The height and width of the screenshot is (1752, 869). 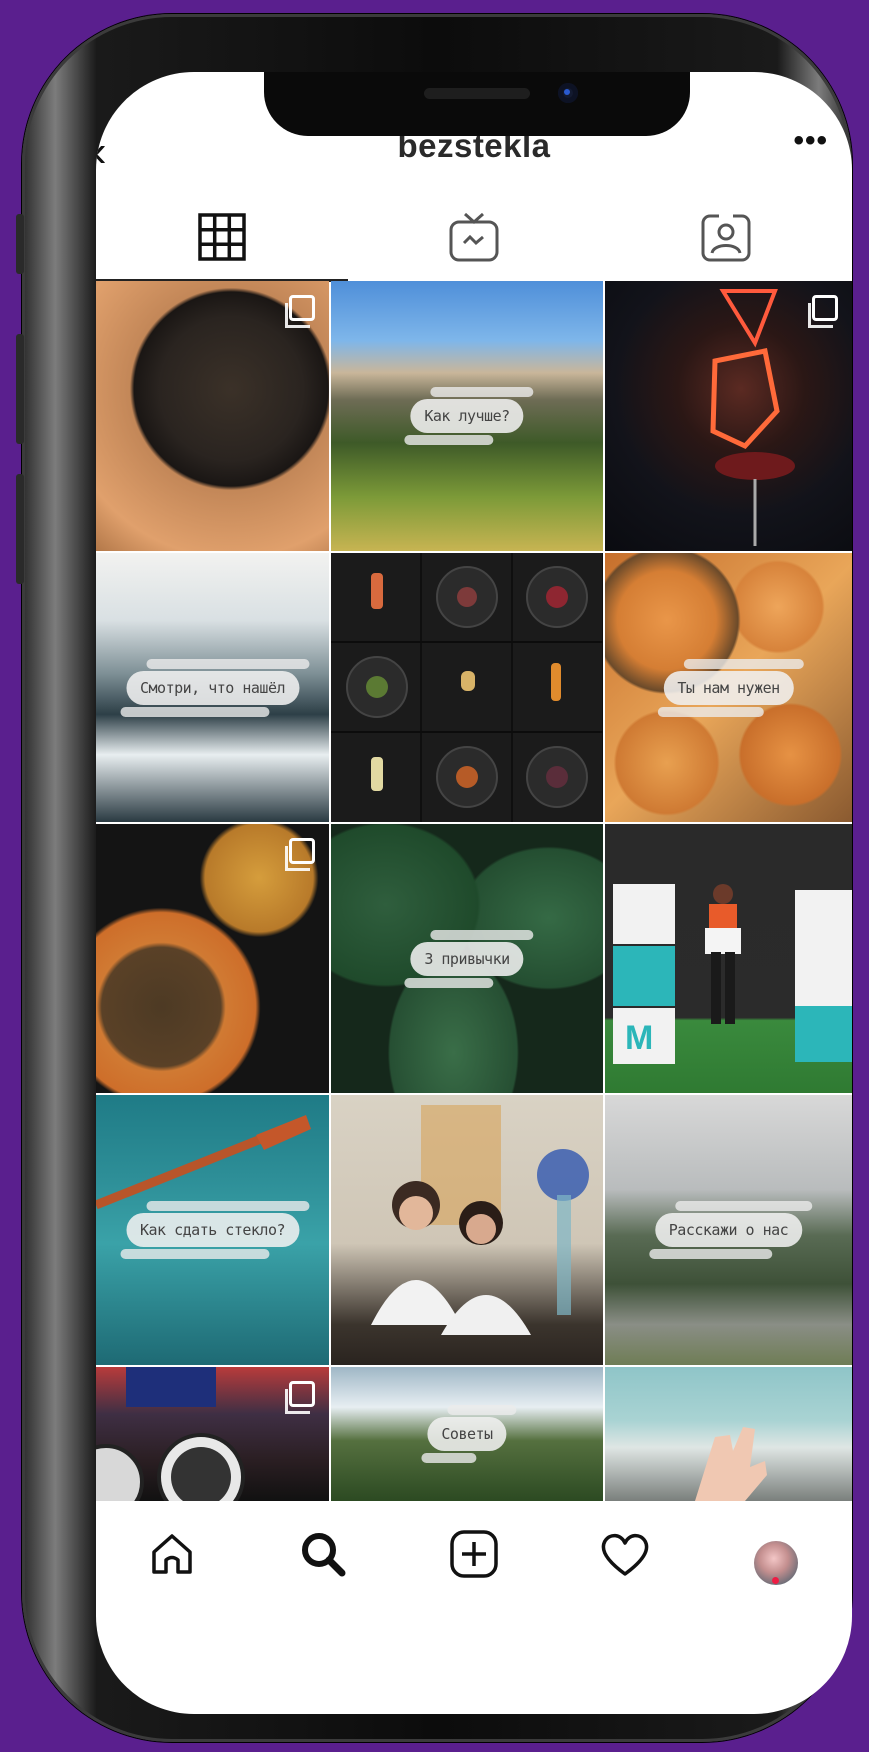 I want to click on post-caption: Как сдать стекло?, so click(x=214, y=1230).